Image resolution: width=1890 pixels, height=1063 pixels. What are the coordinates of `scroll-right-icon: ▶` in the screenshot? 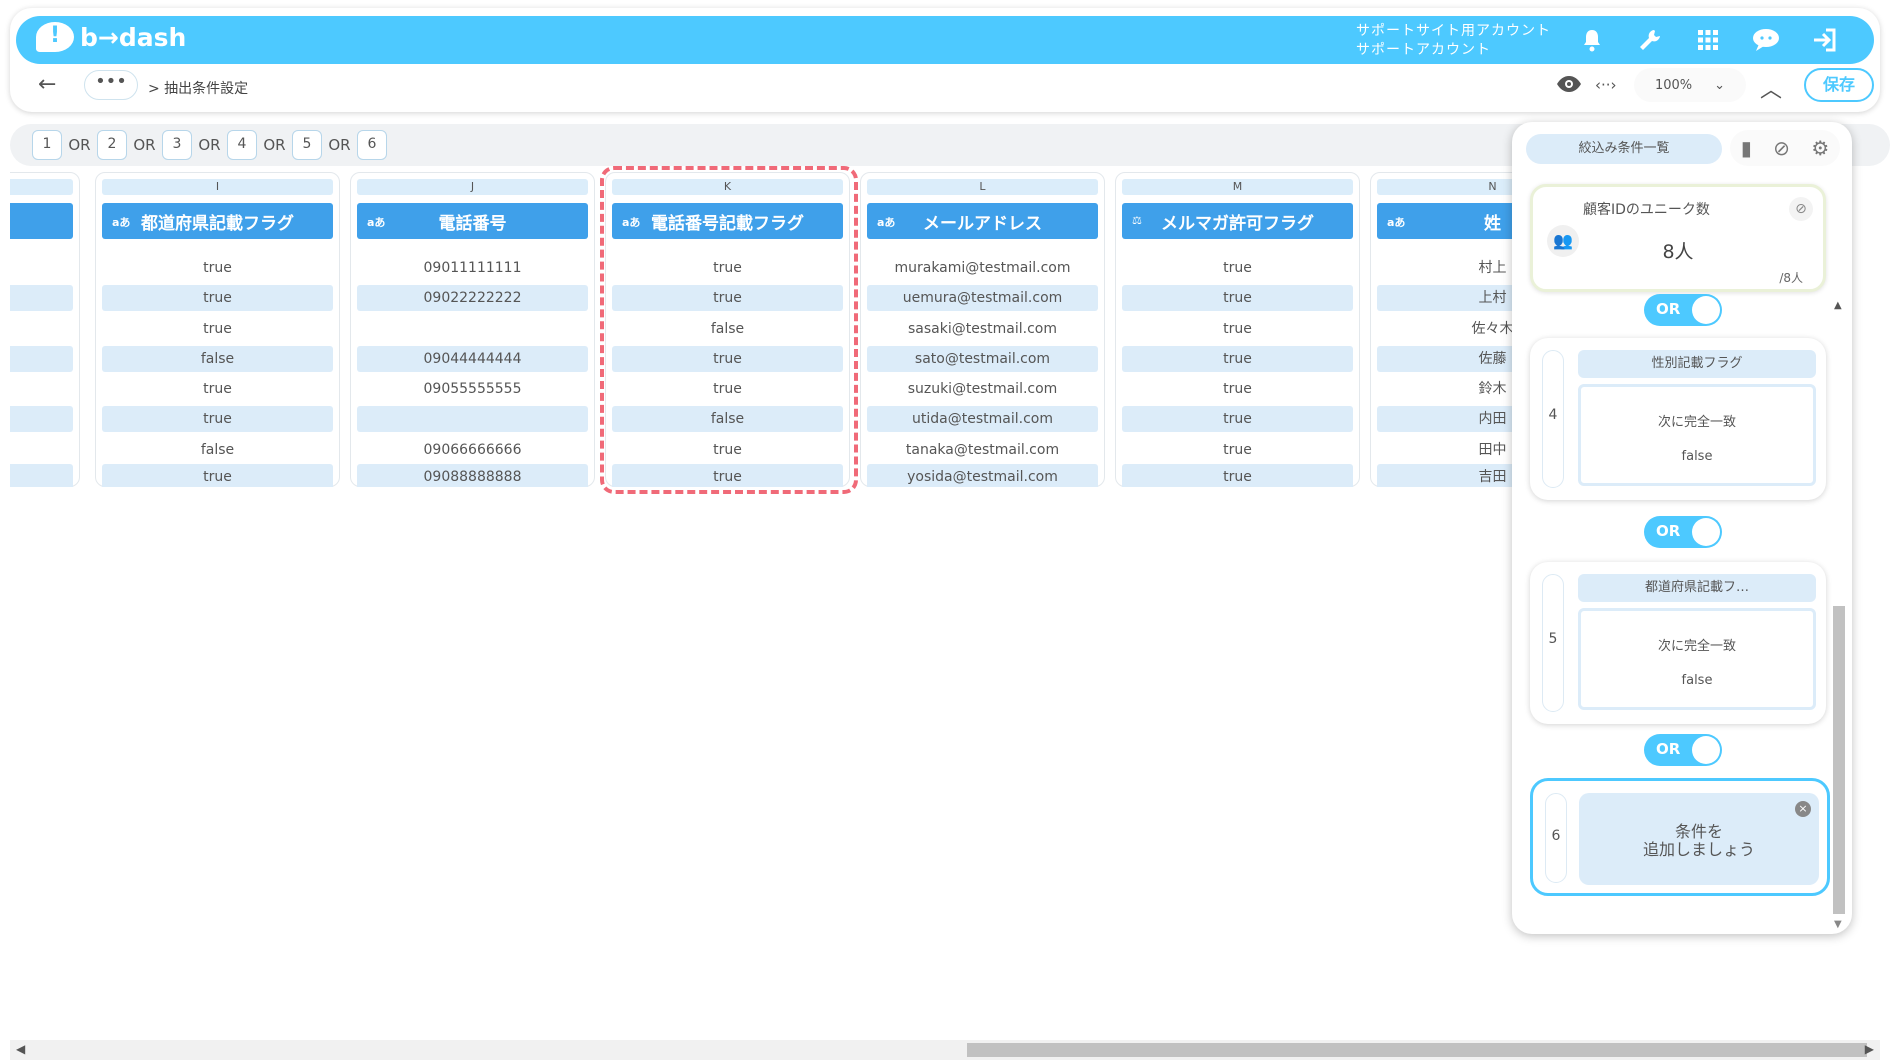 It's located at (1869, 1049).